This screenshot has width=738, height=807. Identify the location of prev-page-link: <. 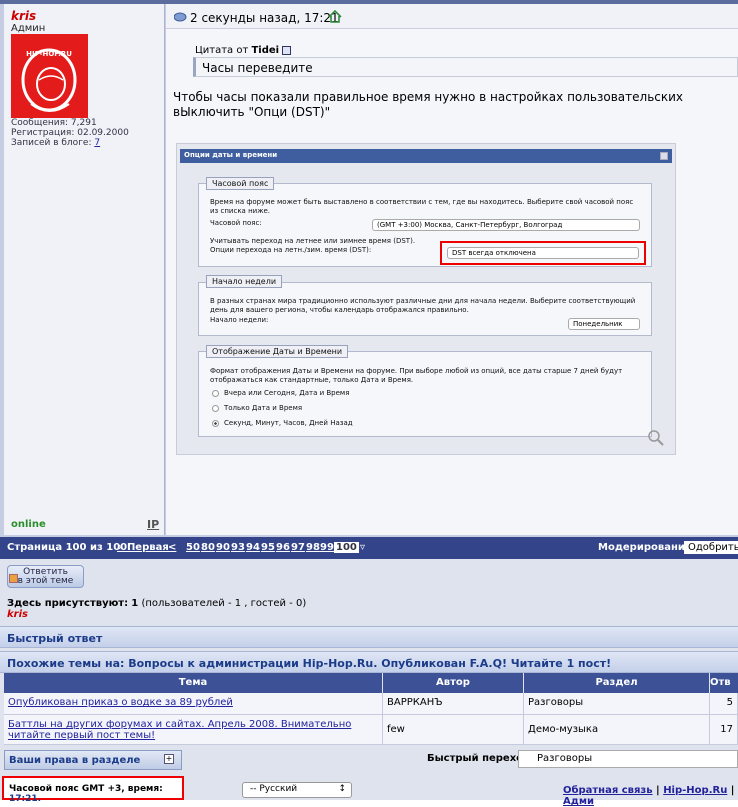
(172, 547).